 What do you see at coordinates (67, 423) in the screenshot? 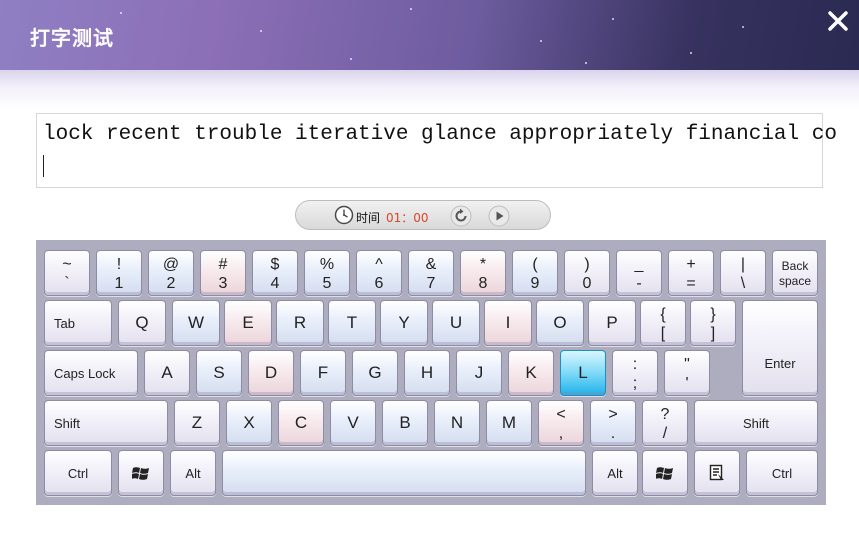
I see `key-label: Shift` at bounding box center [67, 423].